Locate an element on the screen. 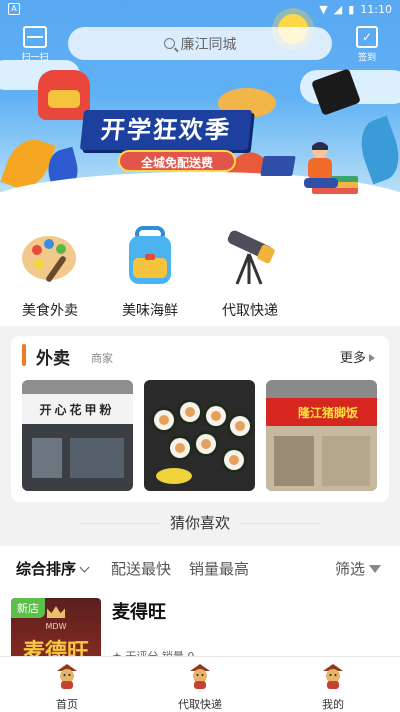 This screenshot has height=712, width=400. category-label: 美食外卖 is located at coordinates (50, 311).